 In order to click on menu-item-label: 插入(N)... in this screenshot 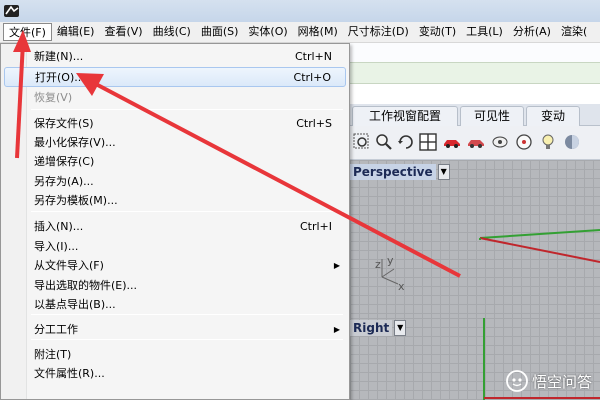, I will do `click(59, 226)`.